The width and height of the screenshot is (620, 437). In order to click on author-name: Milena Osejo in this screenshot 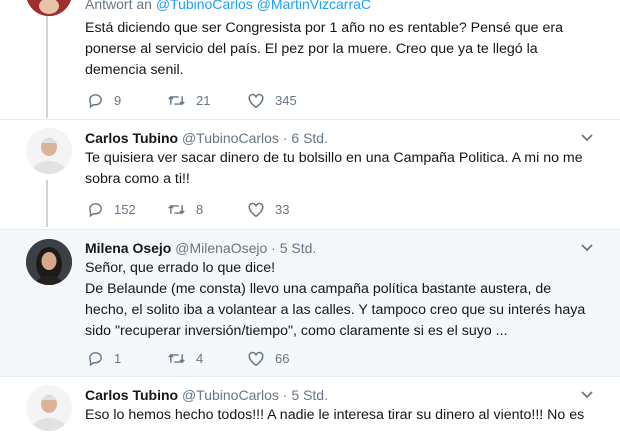, I will do `click(128, 248)`.